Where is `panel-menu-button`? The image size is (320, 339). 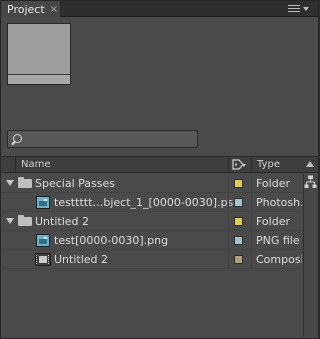
panel-menu-button is located at coordinates (301, 8).